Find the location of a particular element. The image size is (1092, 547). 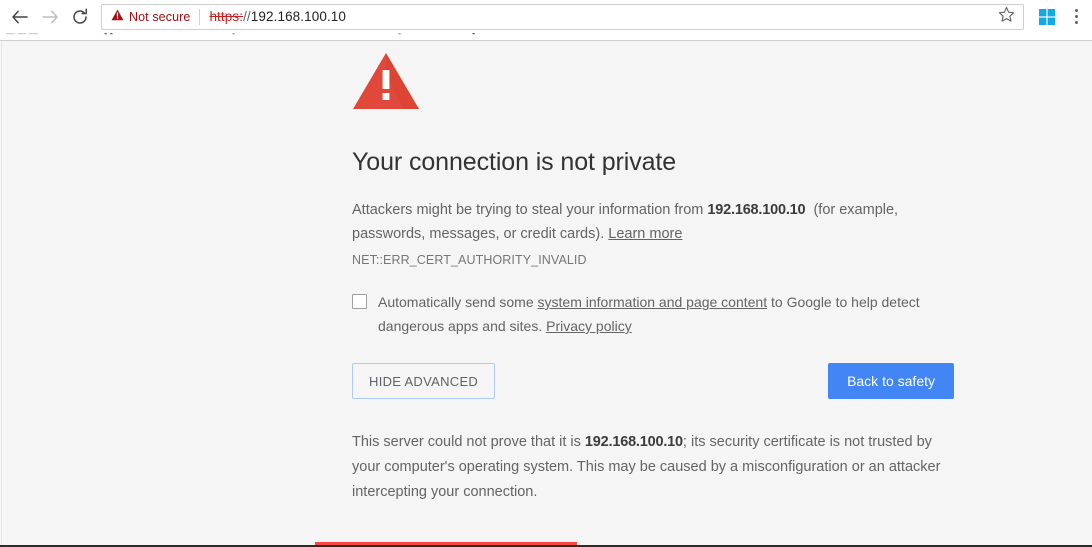

security-status-label: Not secure is located at coordinates (160, 16).